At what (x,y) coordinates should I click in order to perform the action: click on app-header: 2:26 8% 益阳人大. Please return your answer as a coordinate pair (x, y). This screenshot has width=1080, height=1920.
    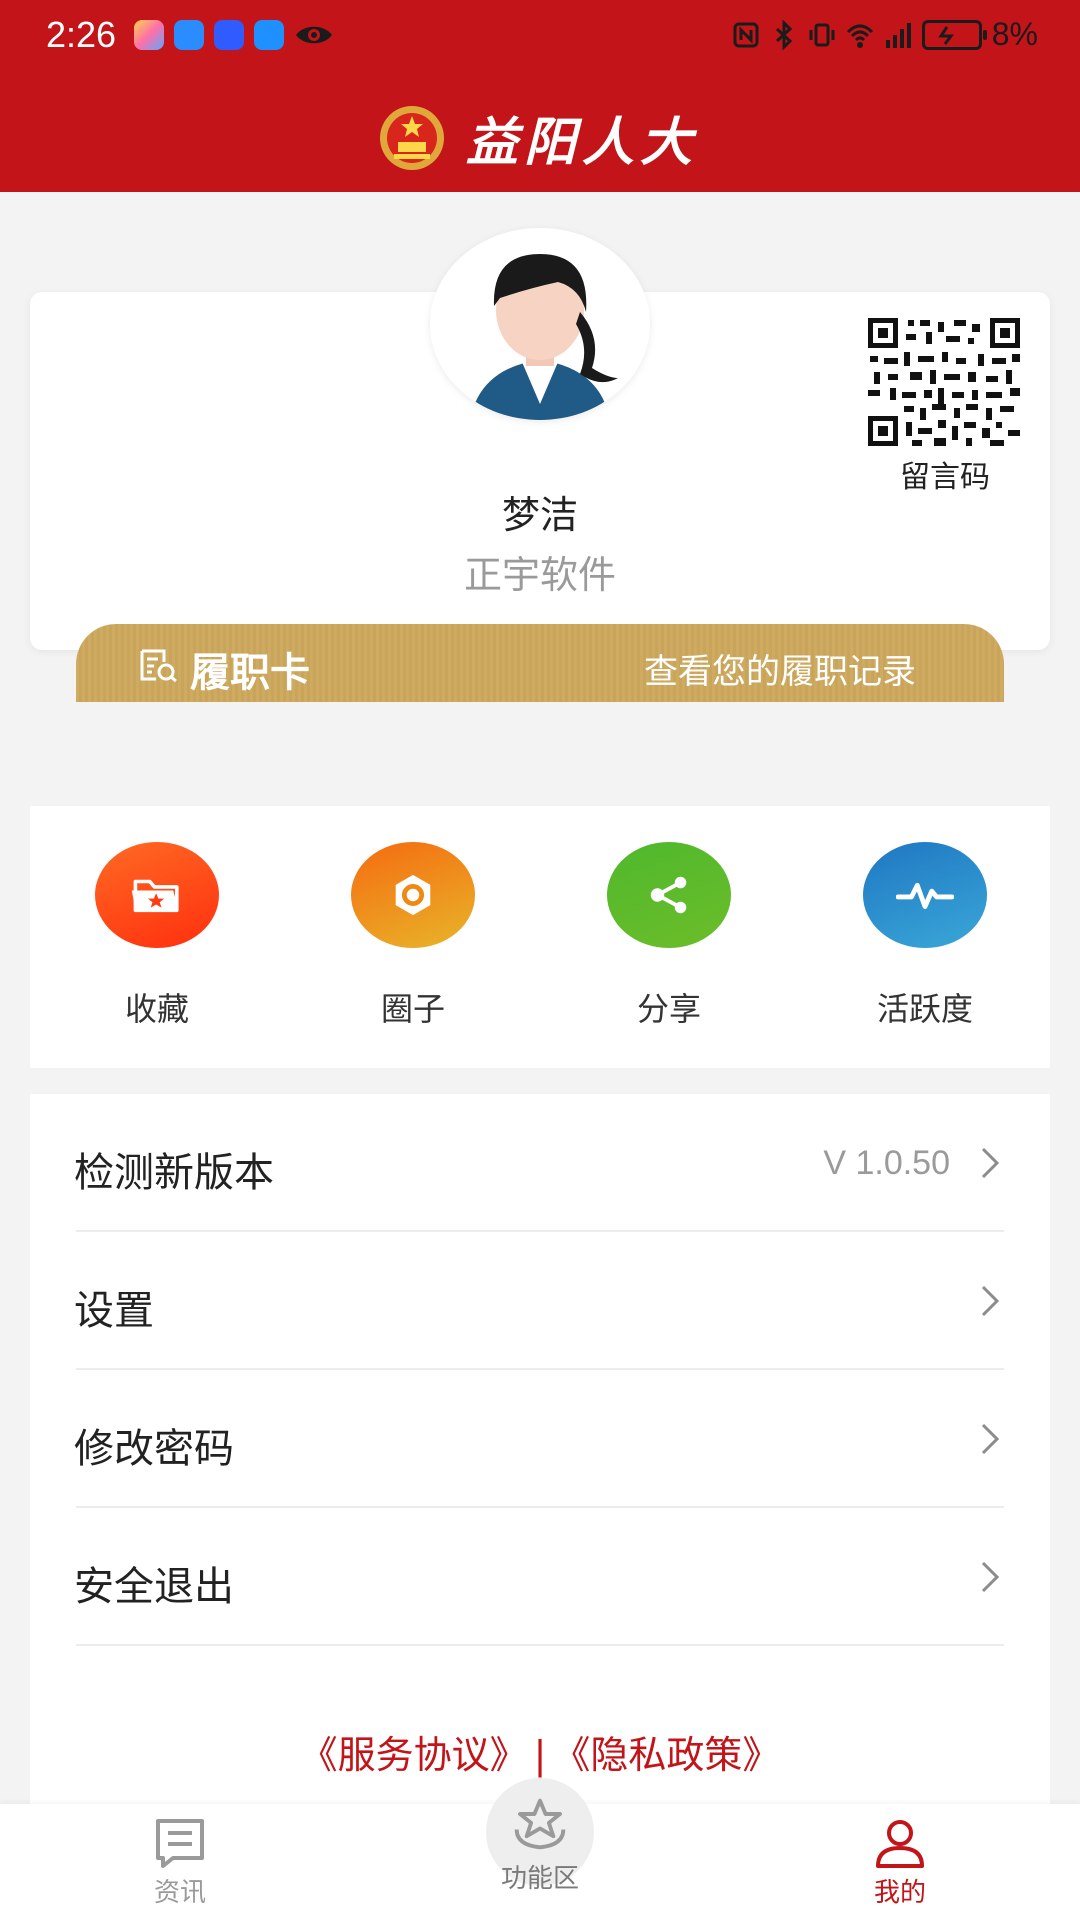
    Looking at the image, I should click on (540, 96).